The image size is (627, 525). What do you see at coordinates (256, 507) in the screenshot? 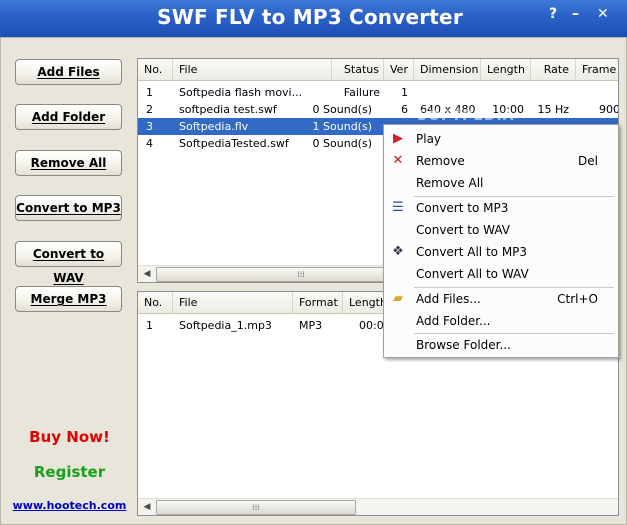
I see `scroll-thumb: ⁞⁞⁞` at bounding box center [256, 507].